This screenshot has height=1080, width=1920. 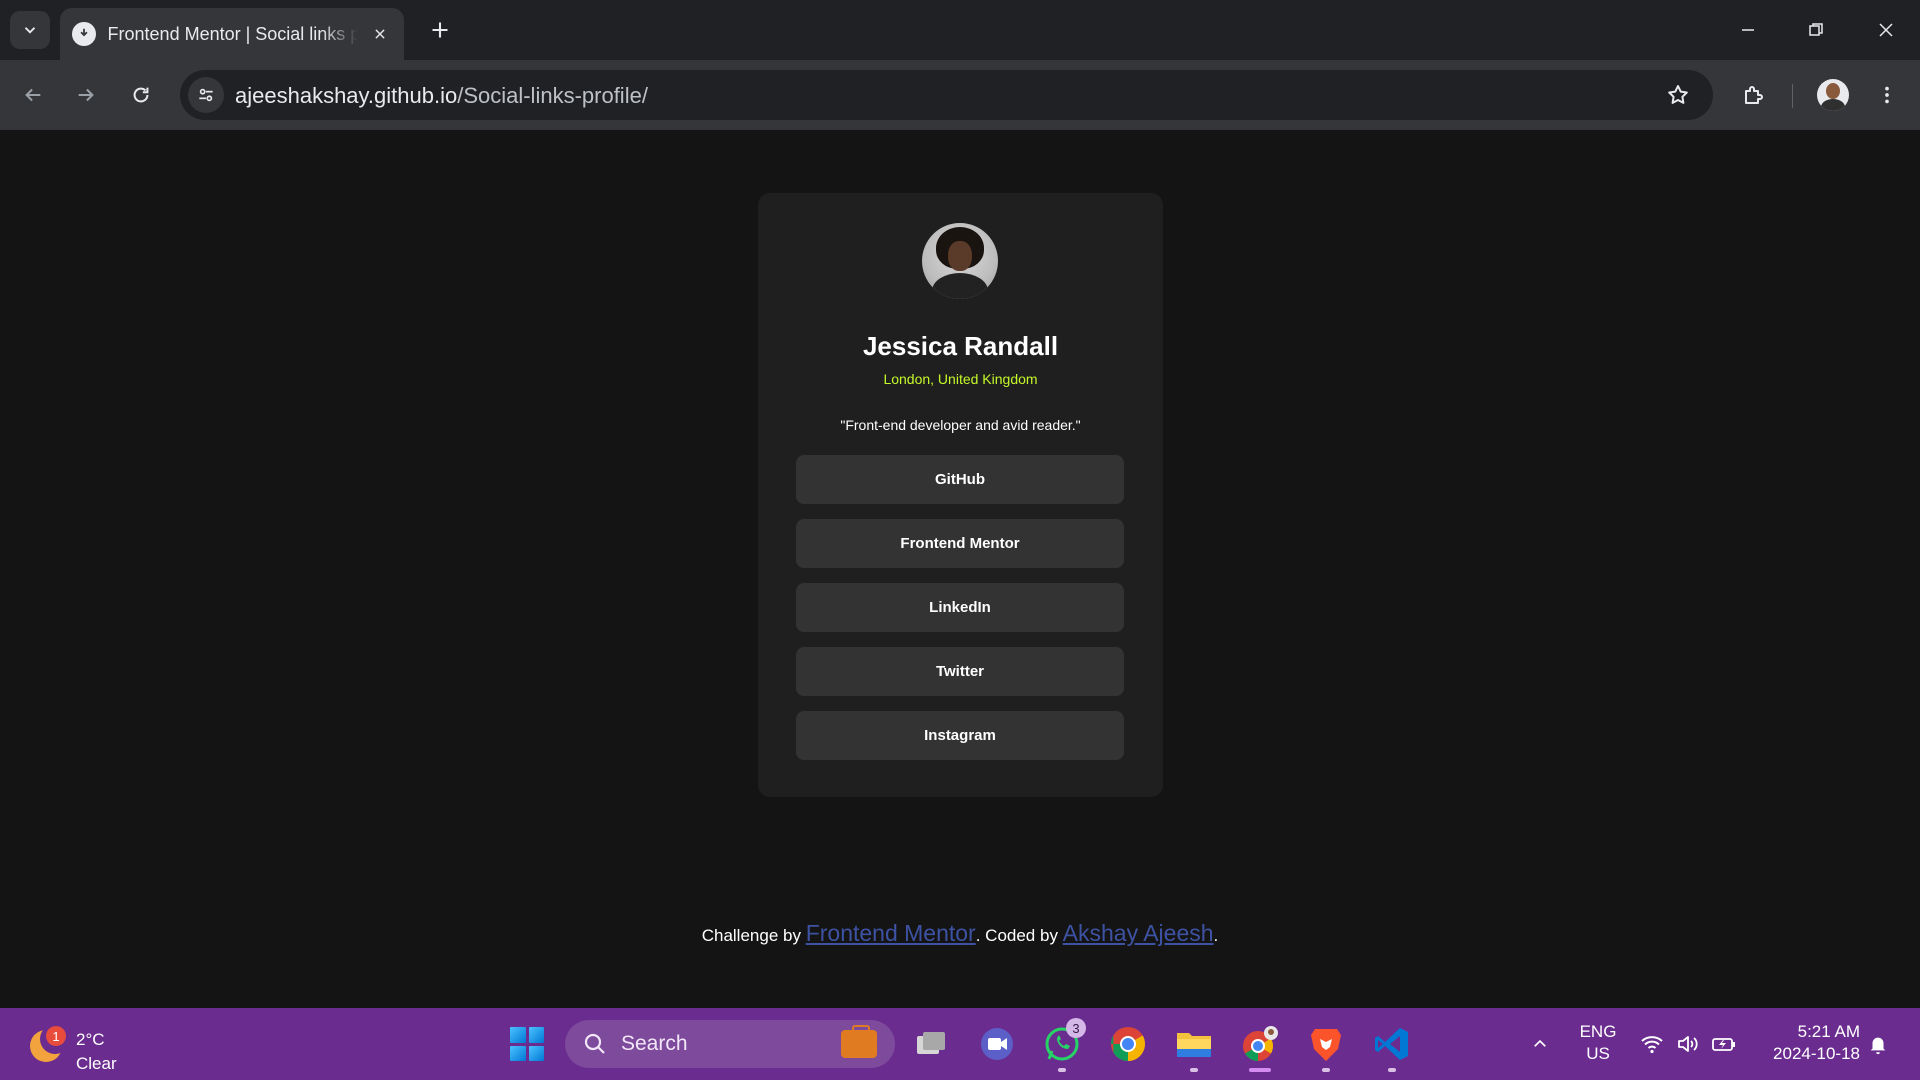 I want to click on search-label: Search, so click(x=654, y=1043).